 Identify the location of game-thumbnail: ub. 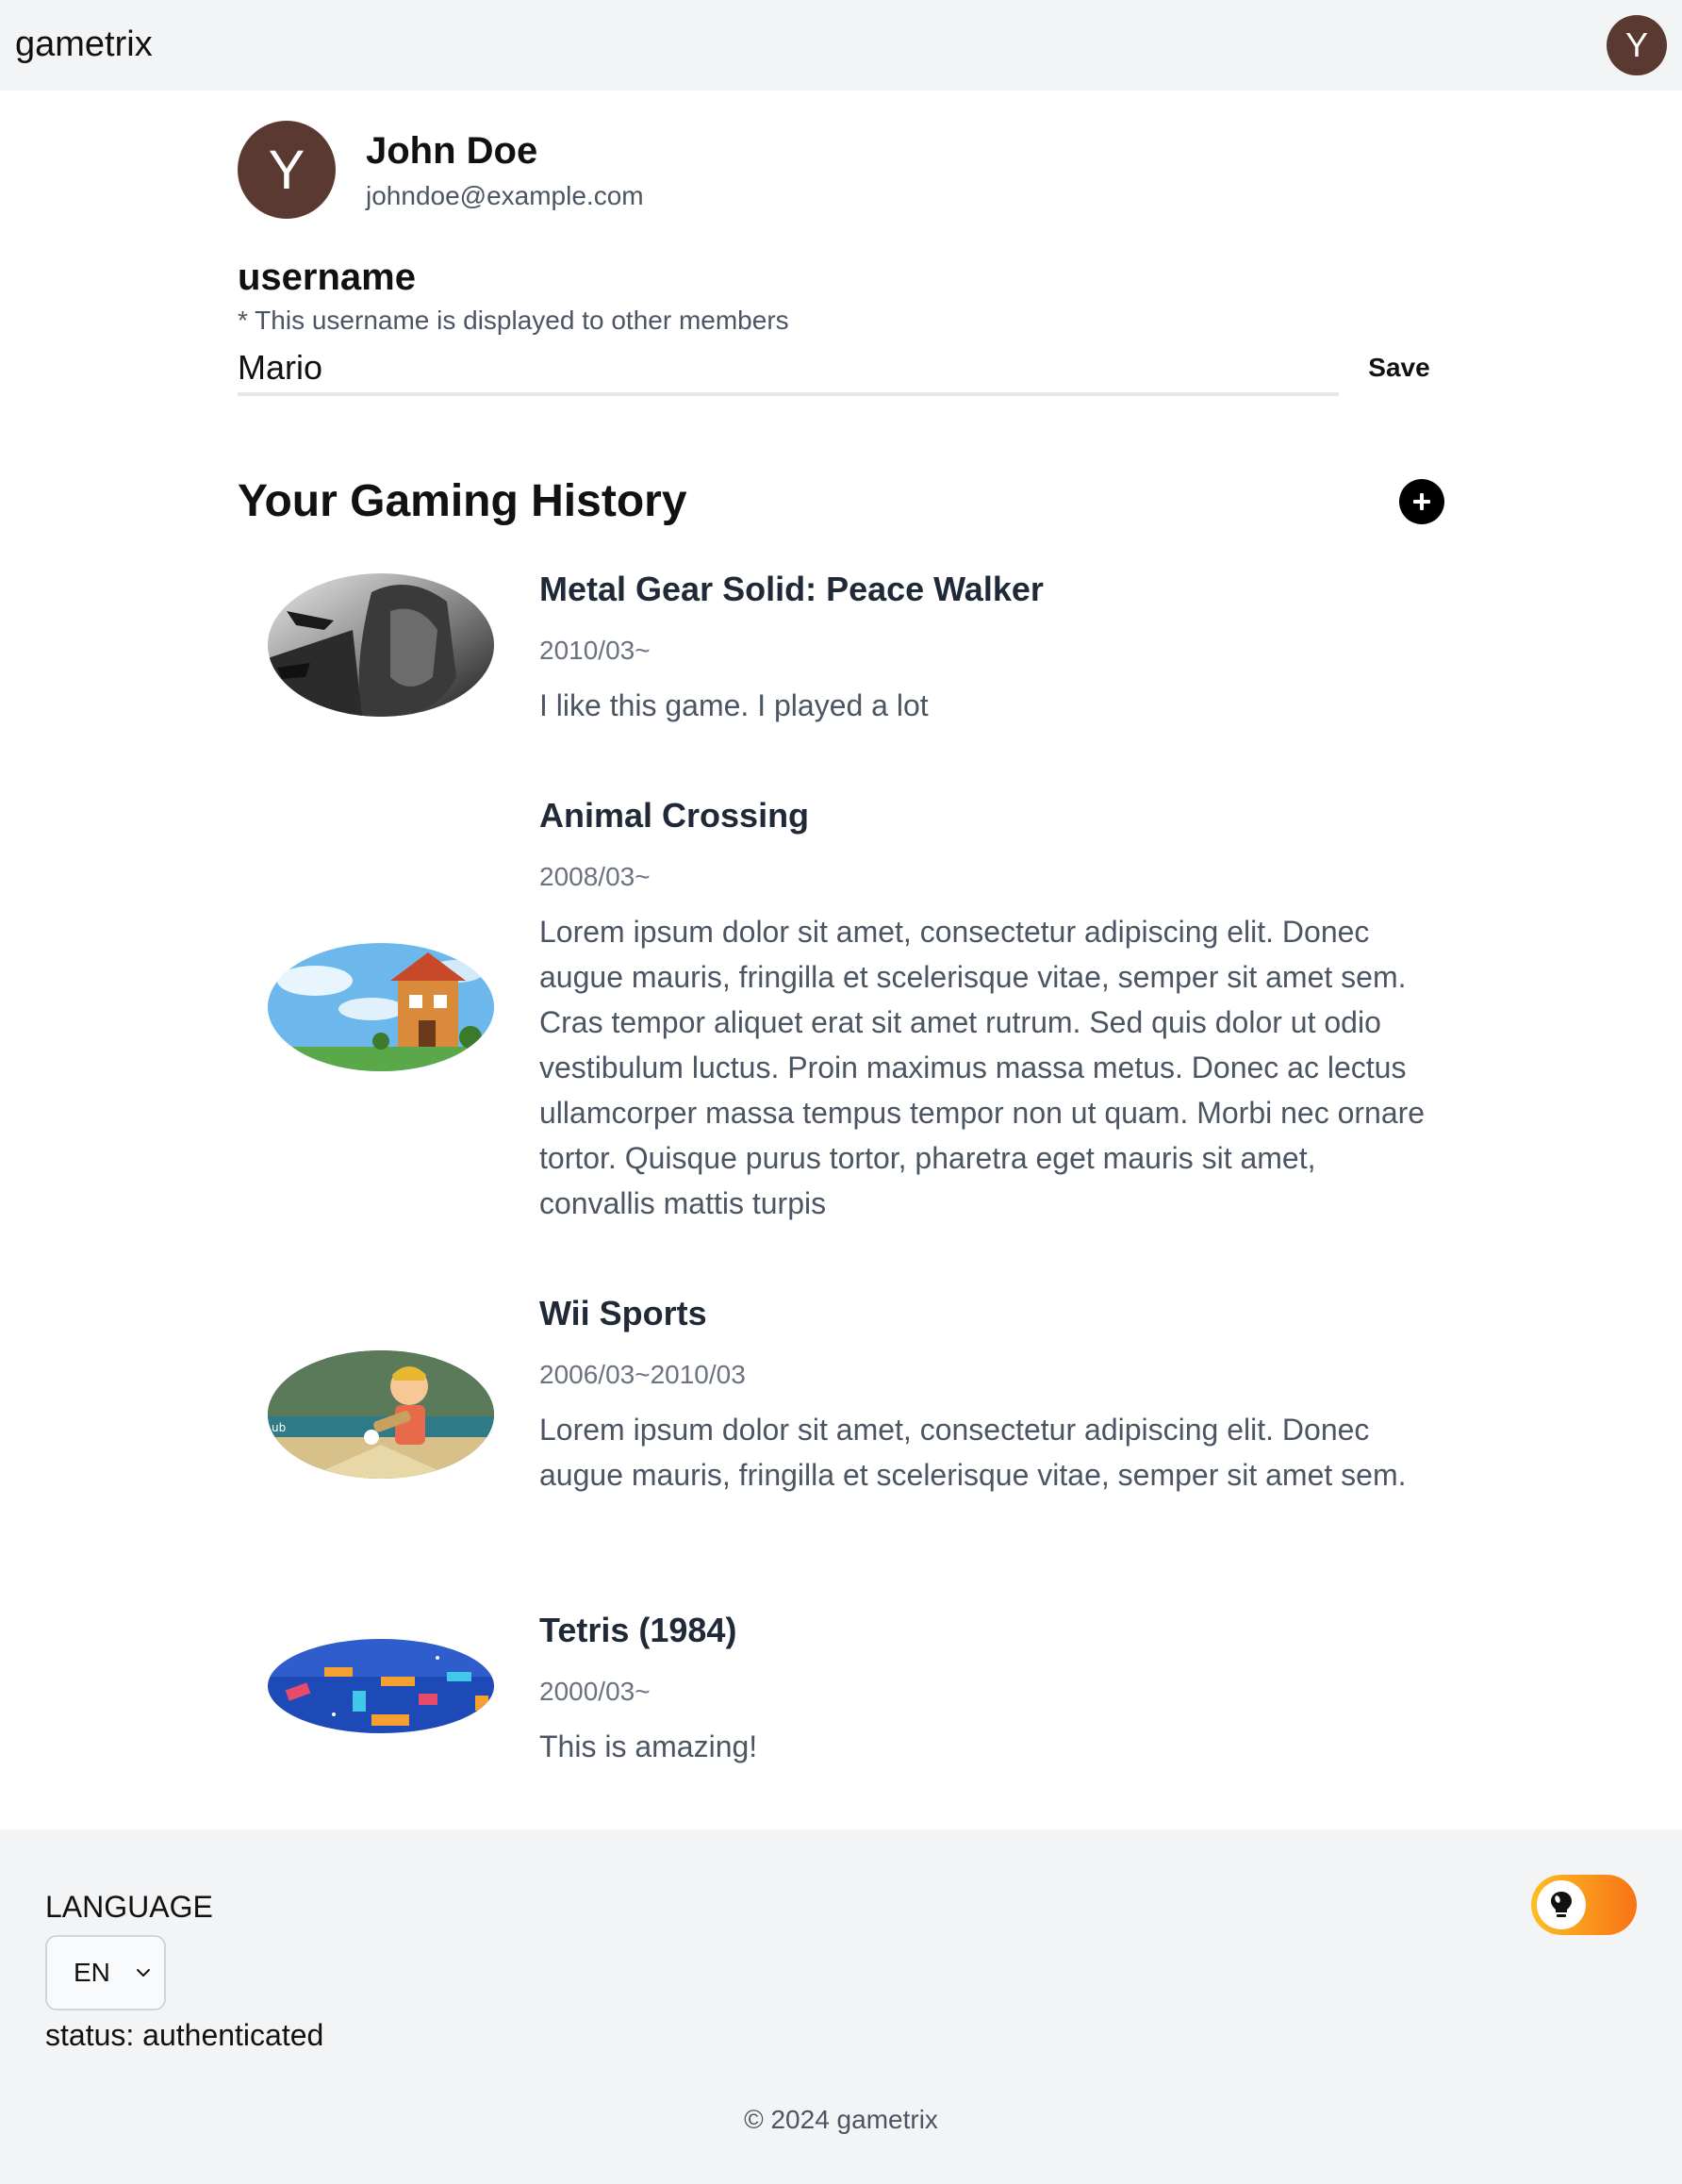
(381, 1415).